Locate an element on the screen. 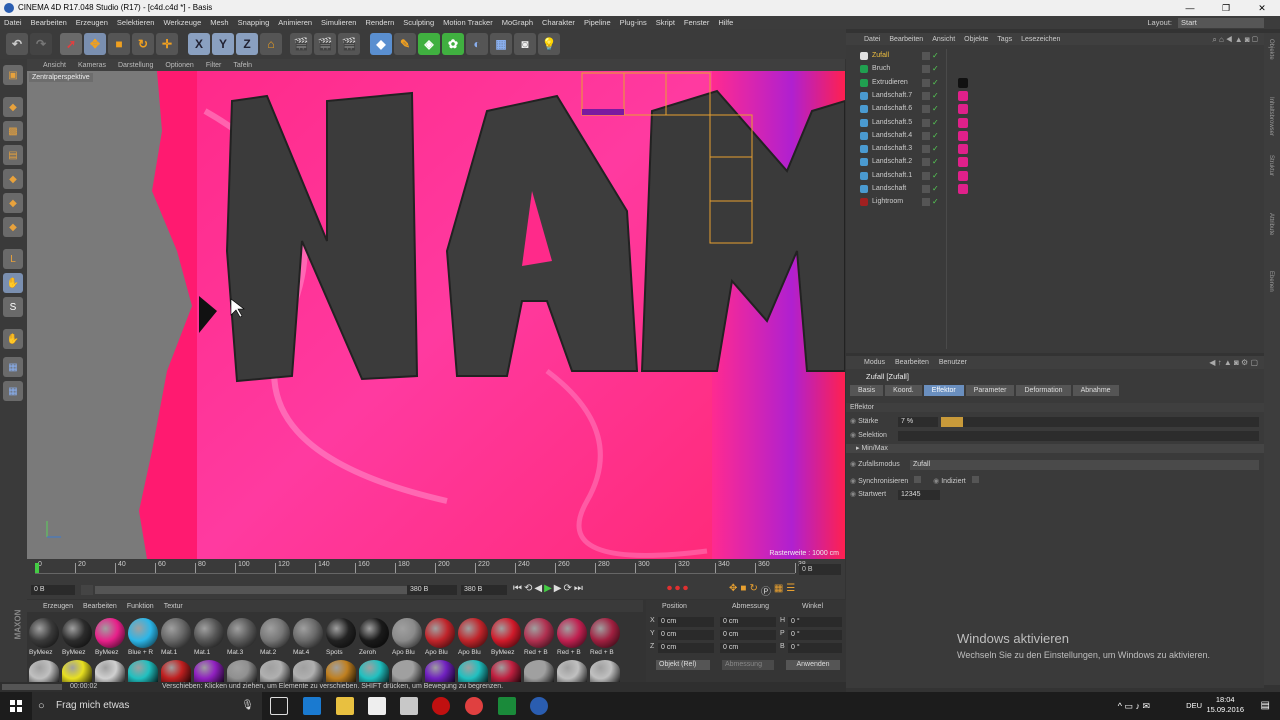  timeline-menu-icon: ☰ is located at coordinates (790, 590).